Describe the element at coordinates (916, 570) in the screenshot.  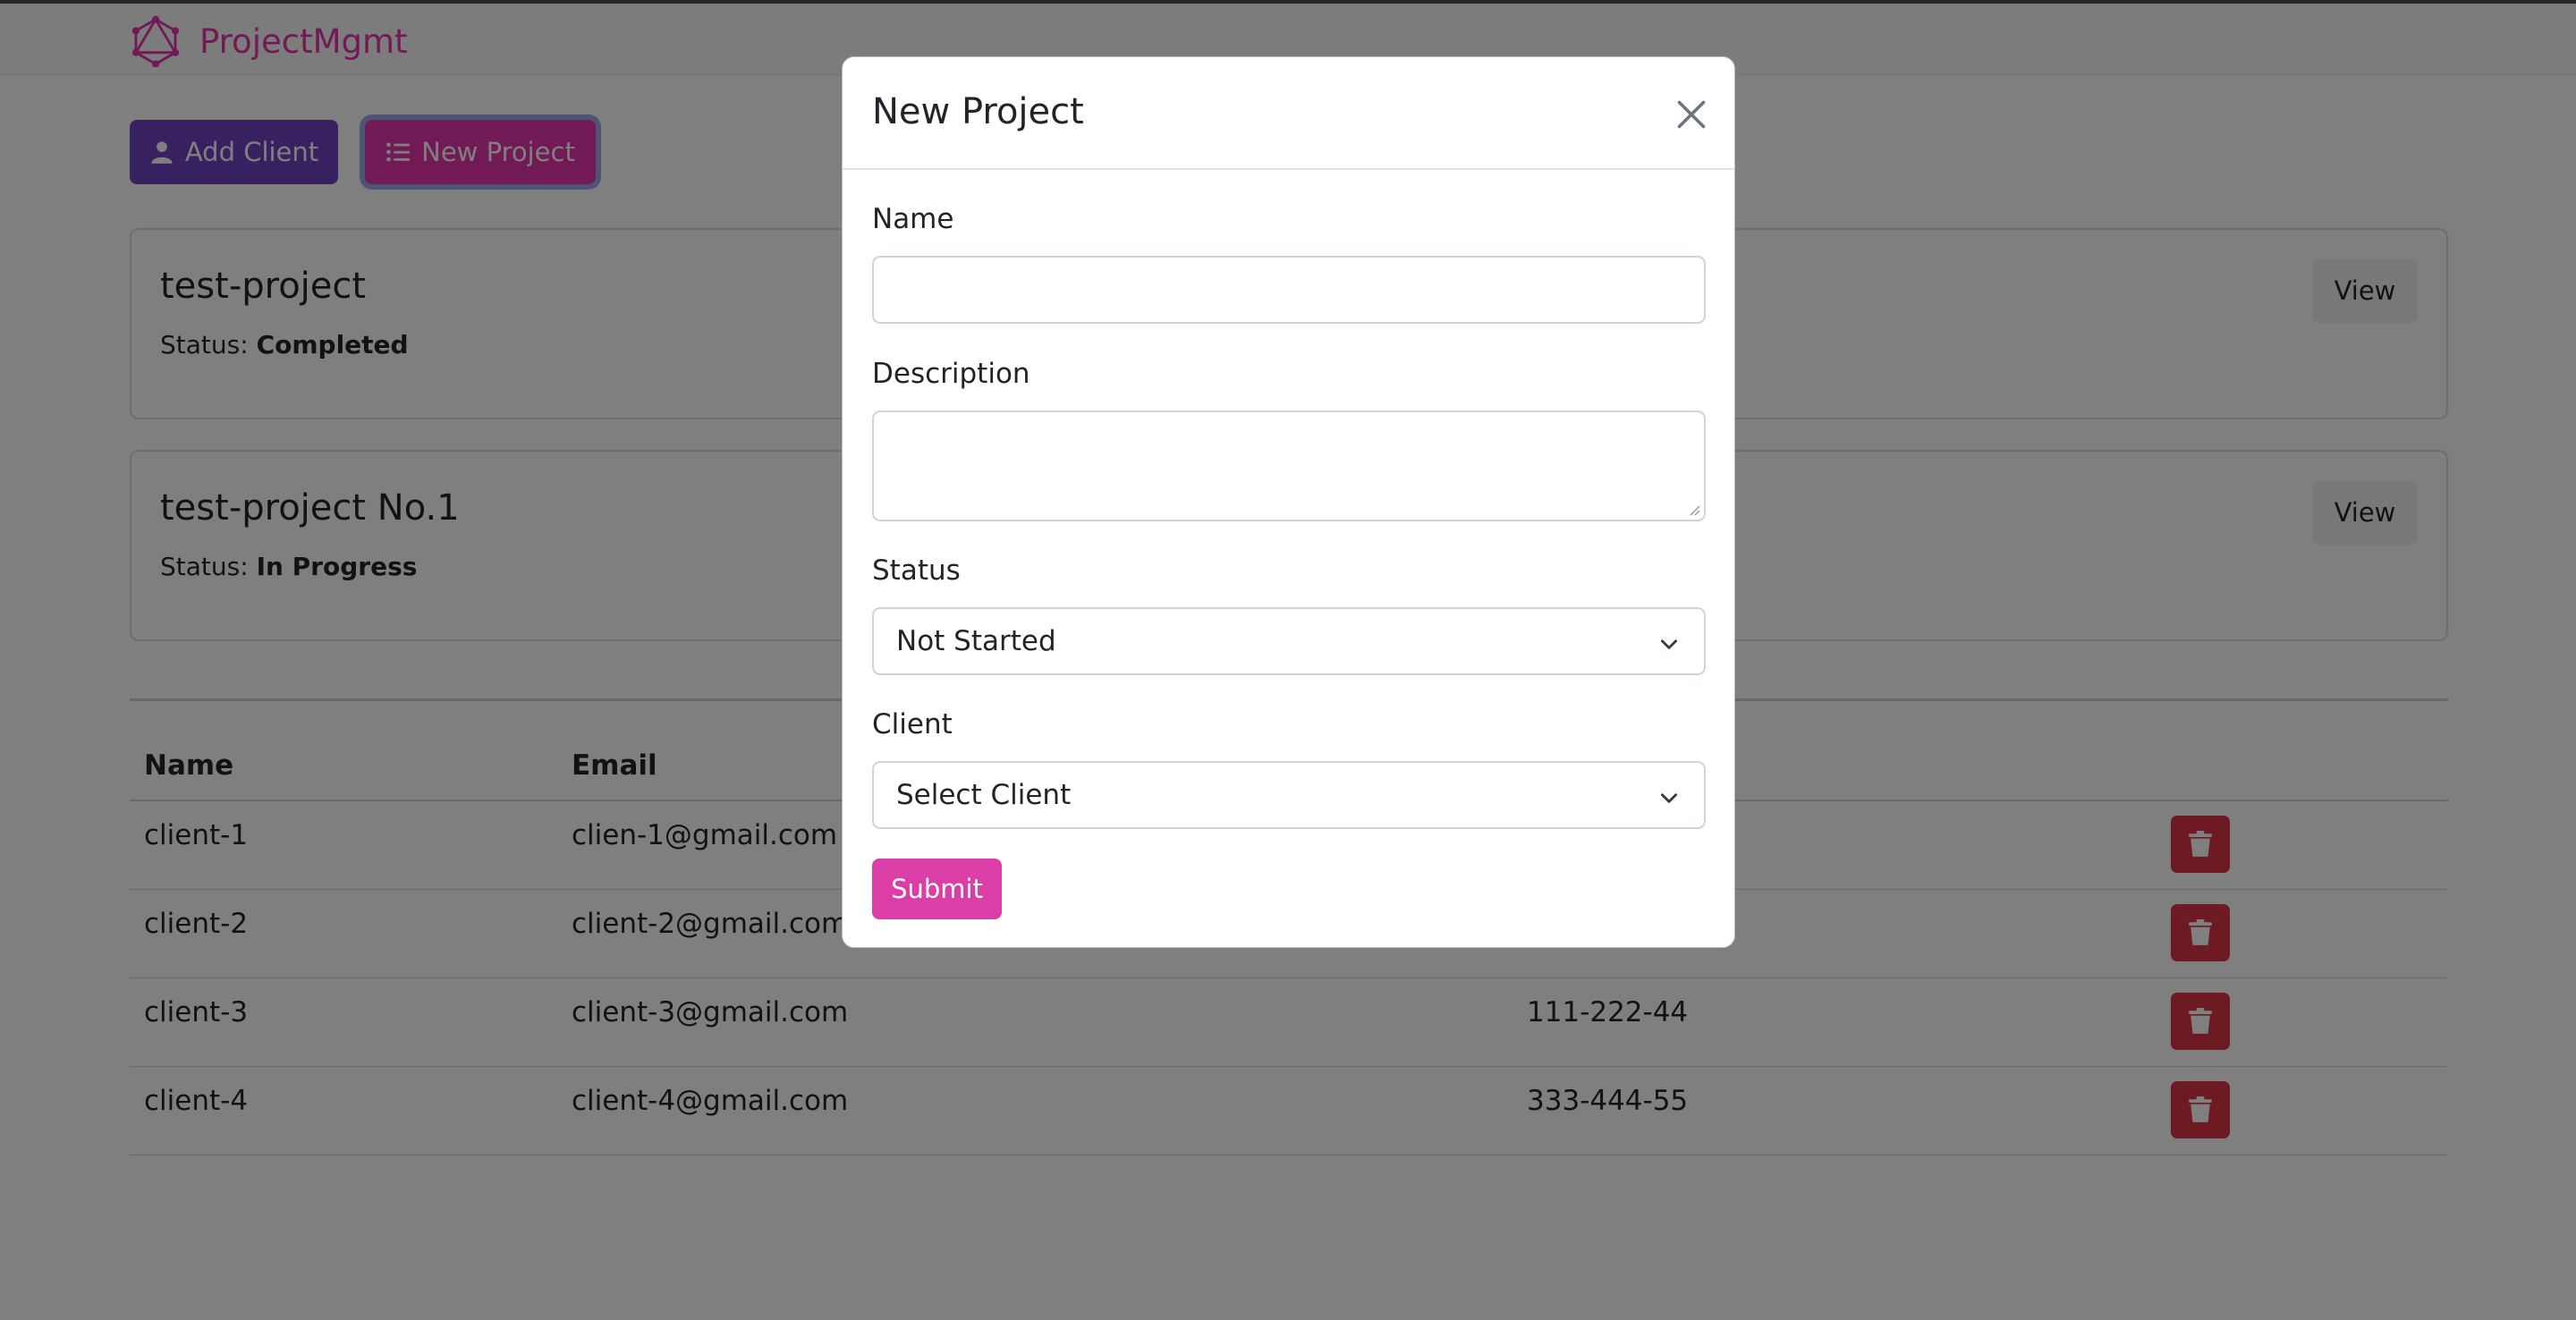
I see `status-field-label: Status` at that location.